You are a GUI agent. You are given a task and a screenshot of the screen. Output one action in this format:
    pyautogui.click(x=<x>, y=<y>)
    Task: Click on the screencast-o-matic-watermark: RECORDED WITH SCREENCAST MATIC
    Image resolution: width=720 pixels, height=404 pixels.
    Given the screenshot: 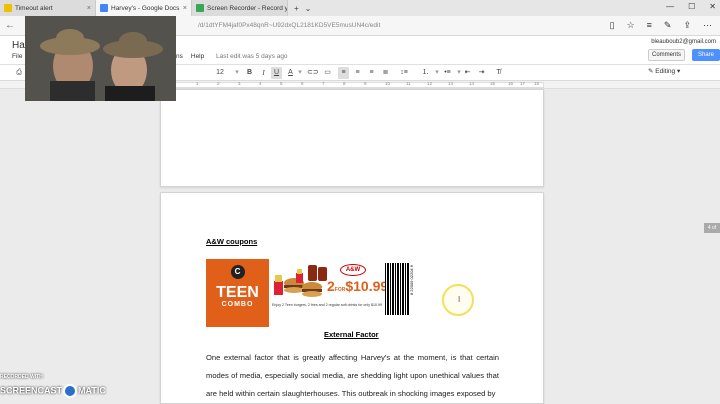 What is the action you would take?
    pyautogui.click(x=53, y=389)
    